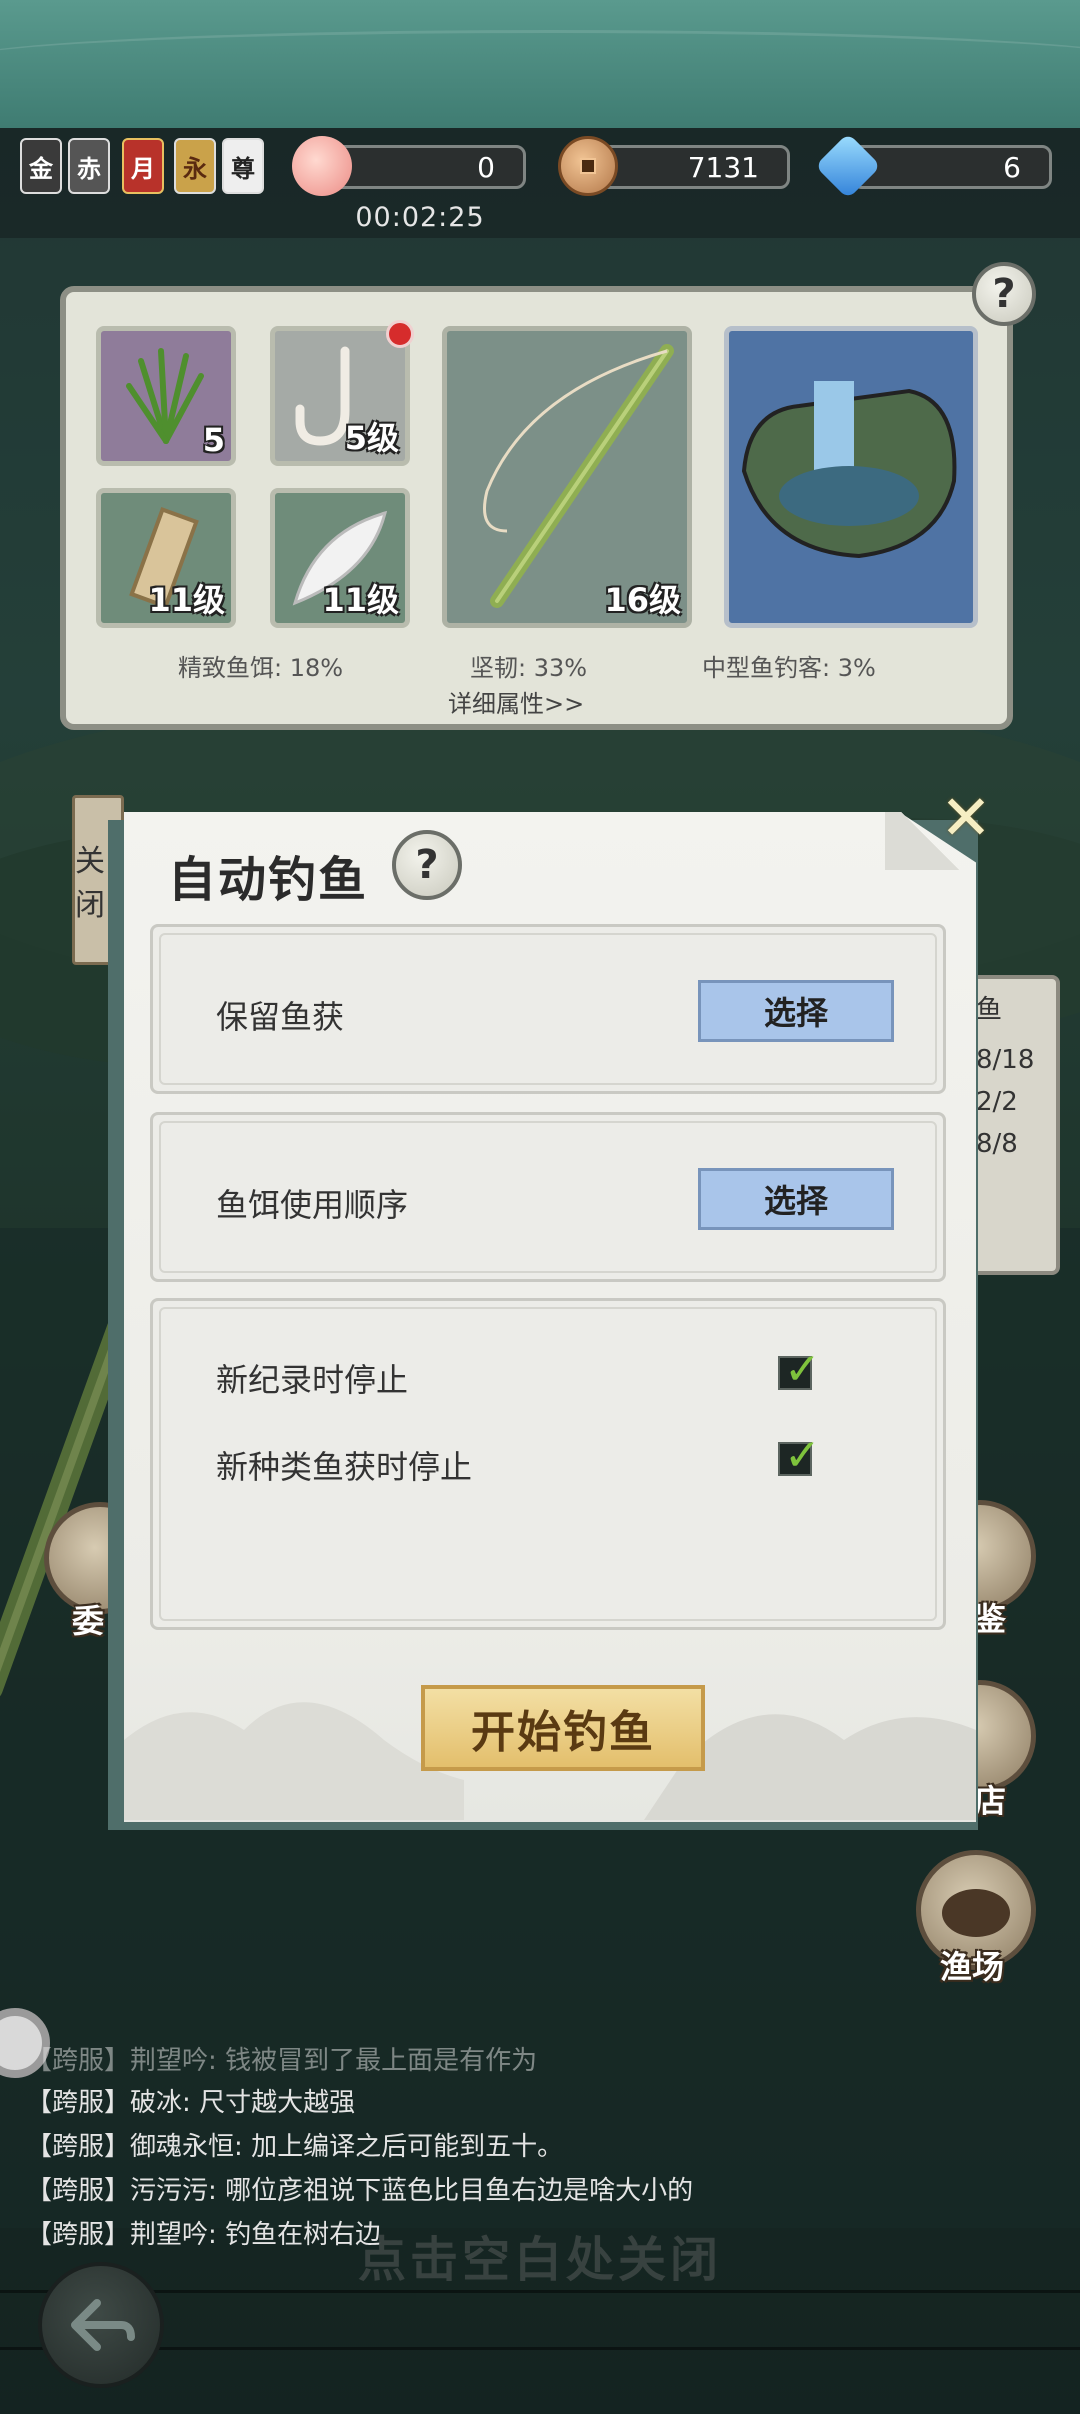 This screenshot has width=1080, height=2414. What do you see at coordinates (340, 558) in the screenshot?
I see `feather-slot: 11级` at bounding box center [340, 558].